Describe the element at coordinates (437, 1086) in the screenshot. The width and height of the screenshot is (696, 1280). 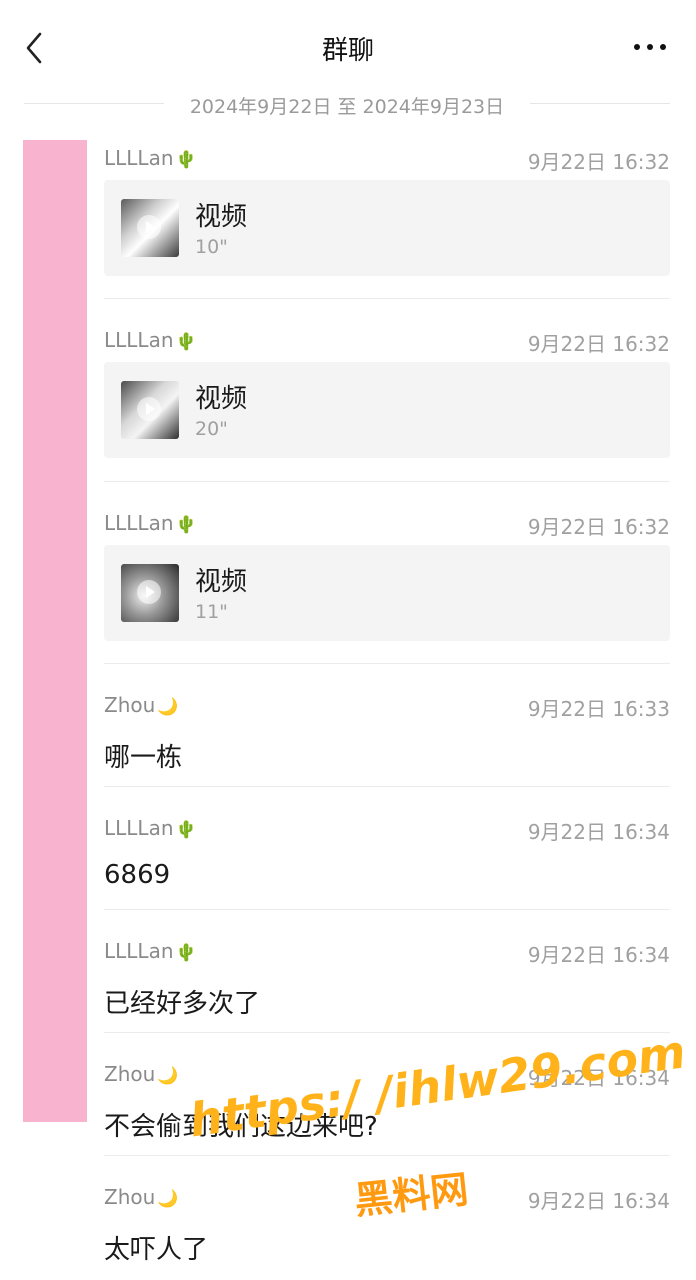
I see `watermark-url: https:/ /ihlw29.com` at that location.